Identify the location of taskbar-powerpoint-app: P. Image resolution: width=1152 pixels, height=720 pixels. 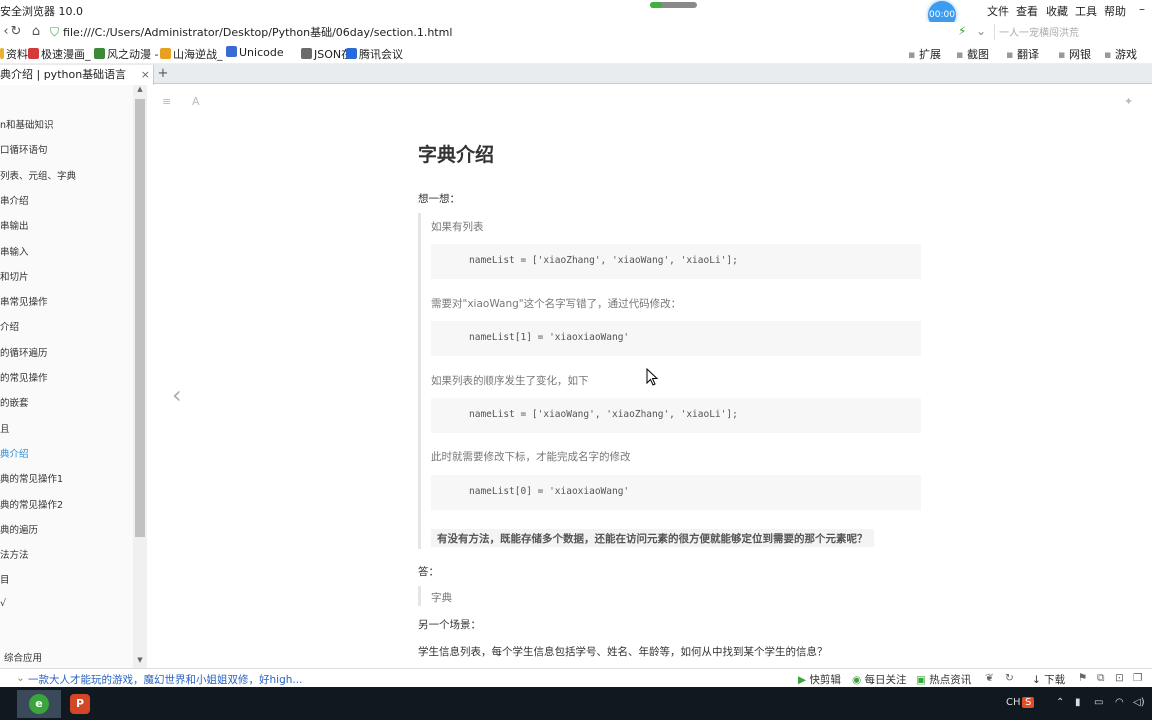
(80, 704).